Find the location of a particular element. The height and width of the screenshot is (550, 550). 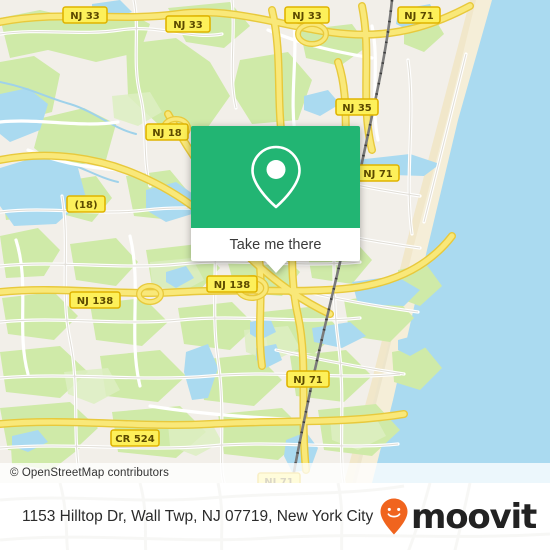

card-pointer-tail is located at coordinates (275, 267).